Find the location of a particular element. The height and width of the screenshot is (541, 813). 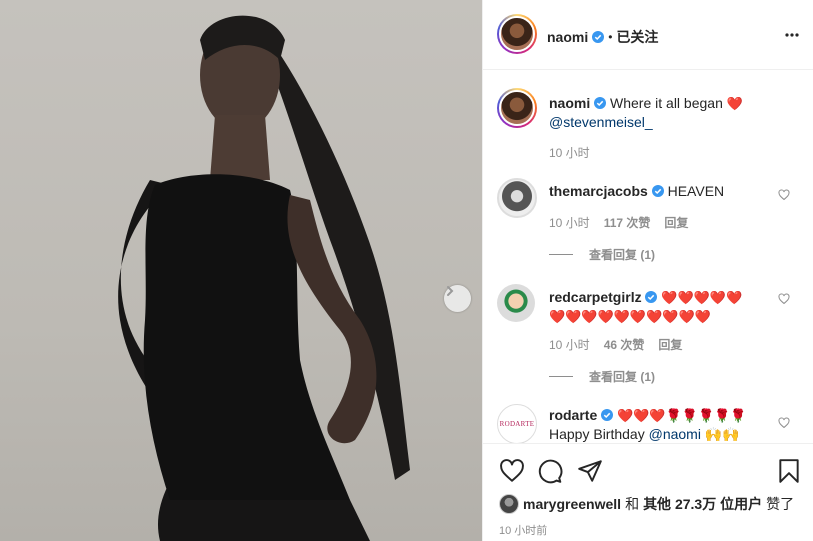

comment-emojis: ❤️❤️❤️🌹🌹🌹🌹🌹 is located at coordinates (682, 415).